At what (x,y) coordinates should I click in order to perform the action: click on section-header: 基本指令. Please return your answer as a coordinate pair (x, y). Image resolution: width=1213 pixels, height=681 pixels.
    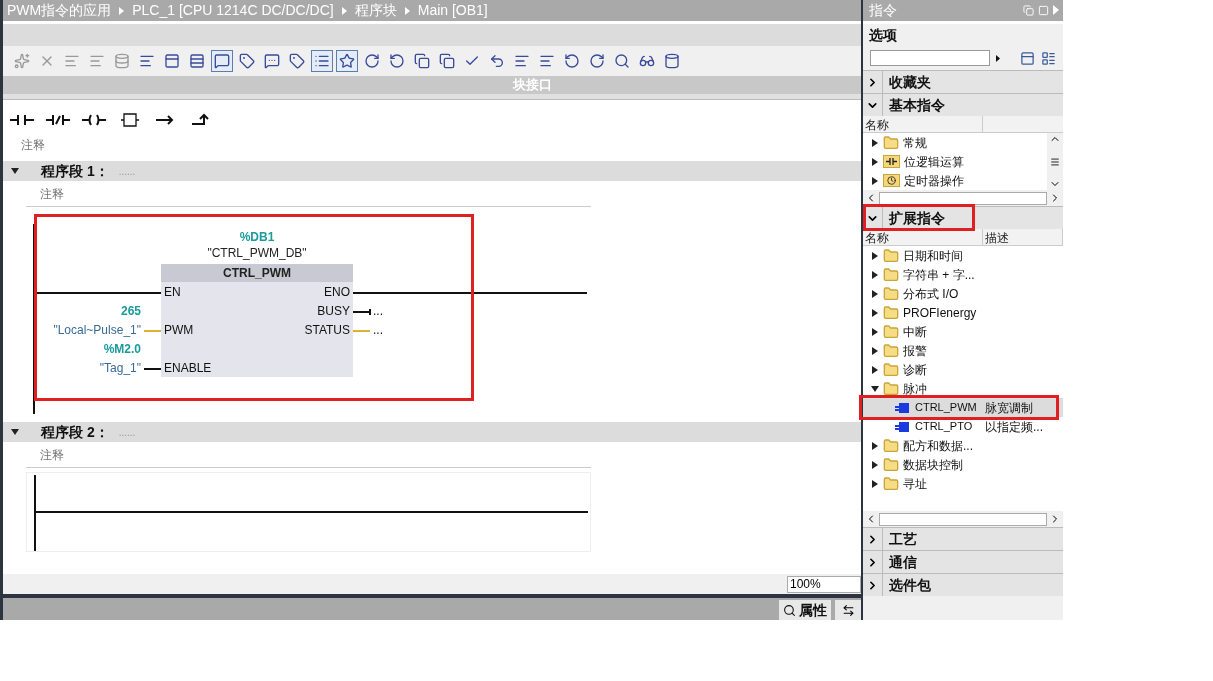
    Looking at the image, I should click on (963, 104).